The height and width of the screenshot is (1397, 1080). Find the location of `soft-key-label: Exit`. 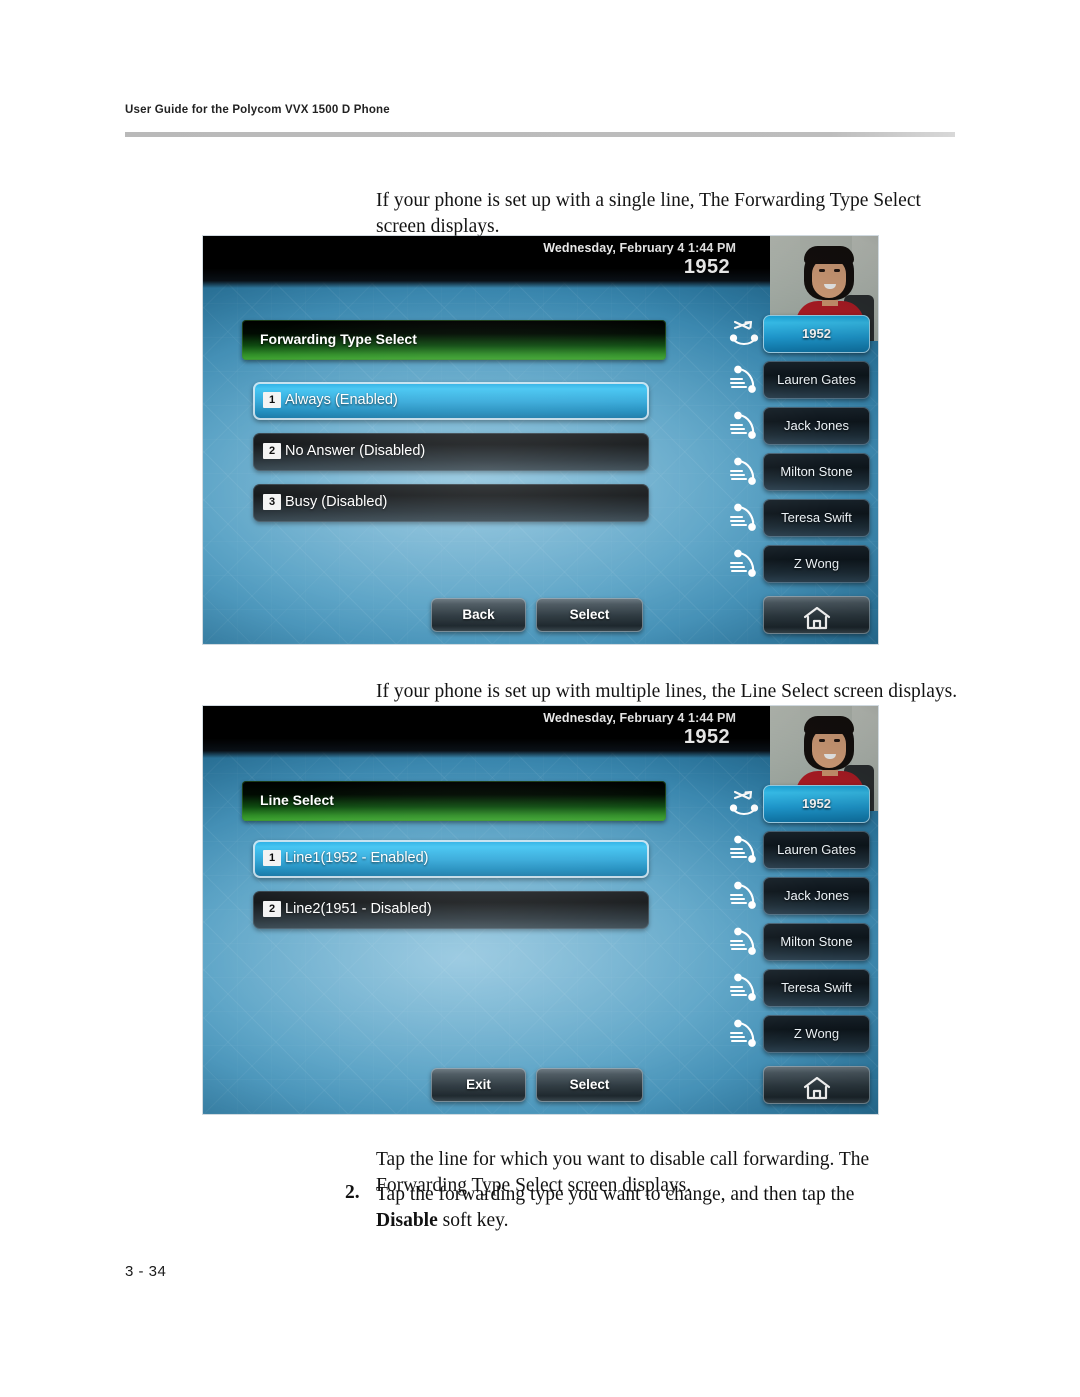

soft-key-label: Exit is located at coordinates (478, 1084).